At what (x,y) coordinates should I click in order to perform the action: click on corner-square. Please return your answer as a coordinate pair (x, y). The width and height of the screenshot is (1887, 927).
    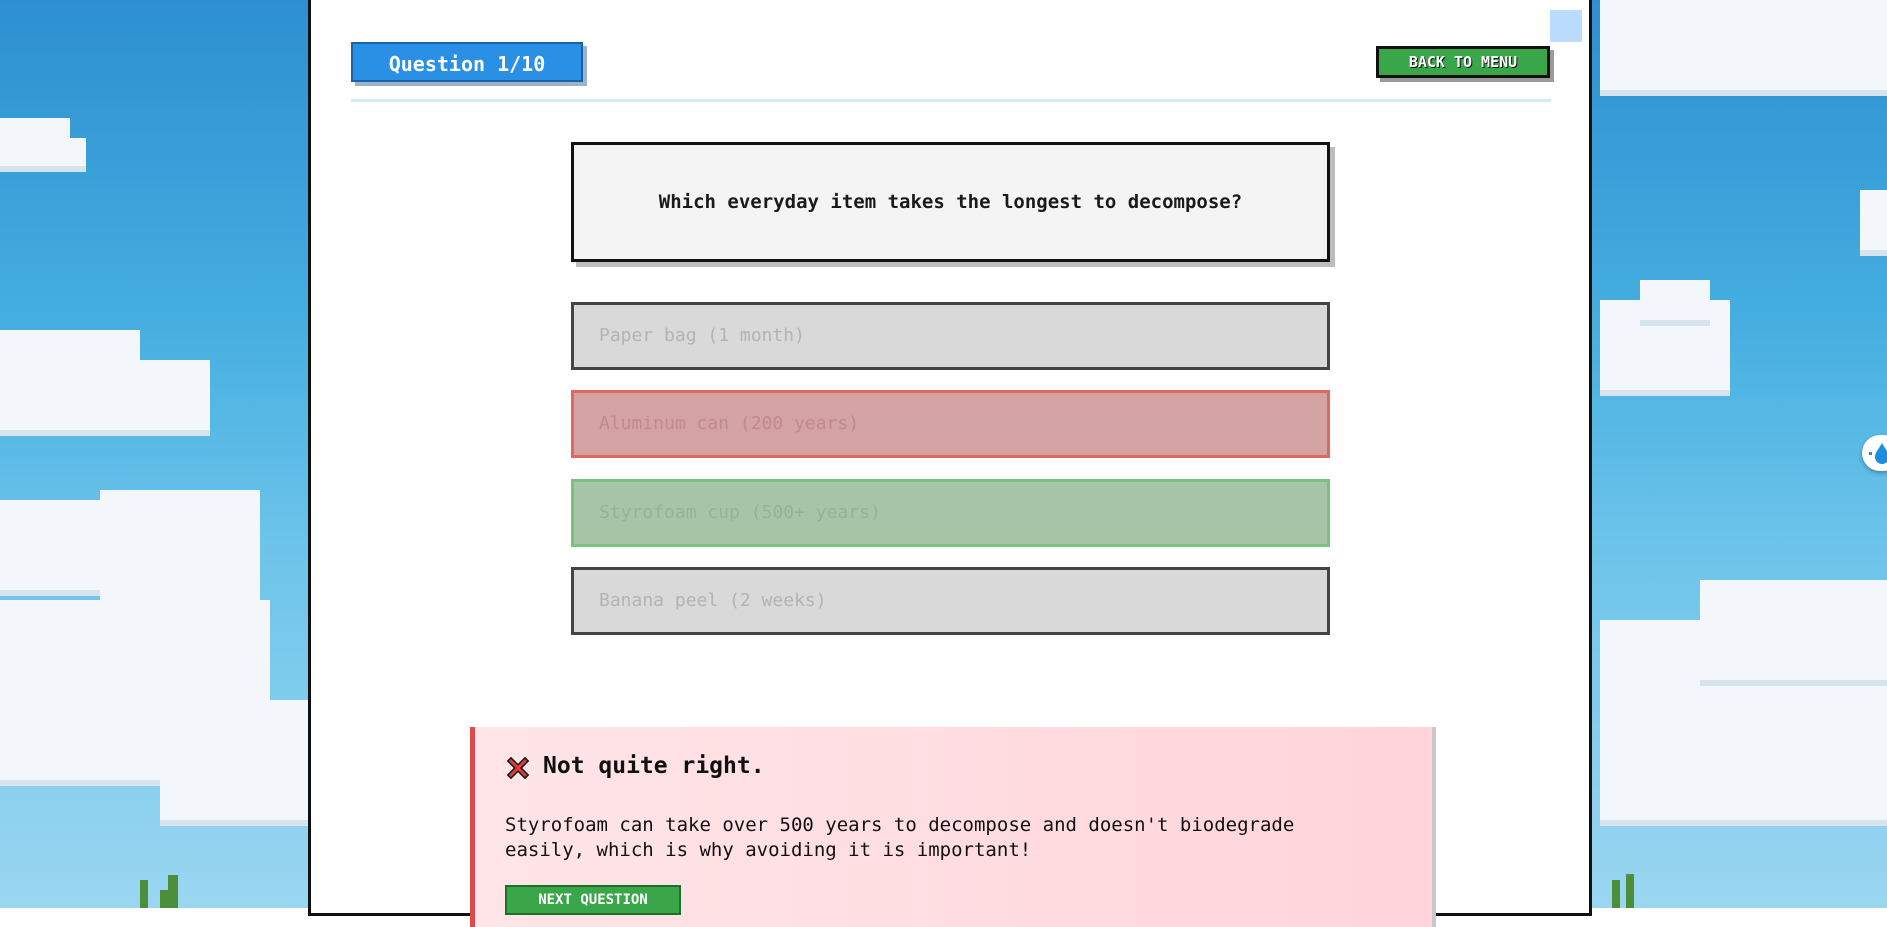
    Looking at the image, I should click on (1566, 26).